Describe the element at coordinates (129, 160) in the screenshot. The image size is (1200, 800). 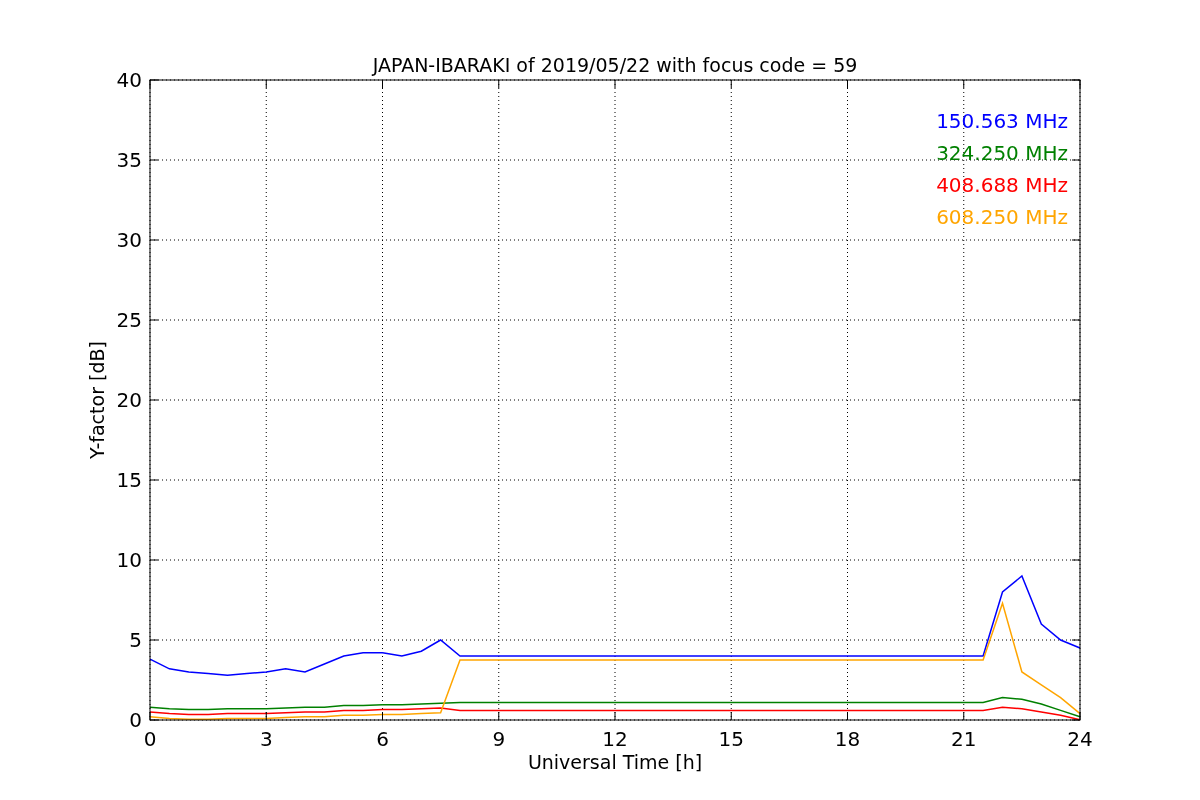
I see `y-tick-label: 35` at that location.